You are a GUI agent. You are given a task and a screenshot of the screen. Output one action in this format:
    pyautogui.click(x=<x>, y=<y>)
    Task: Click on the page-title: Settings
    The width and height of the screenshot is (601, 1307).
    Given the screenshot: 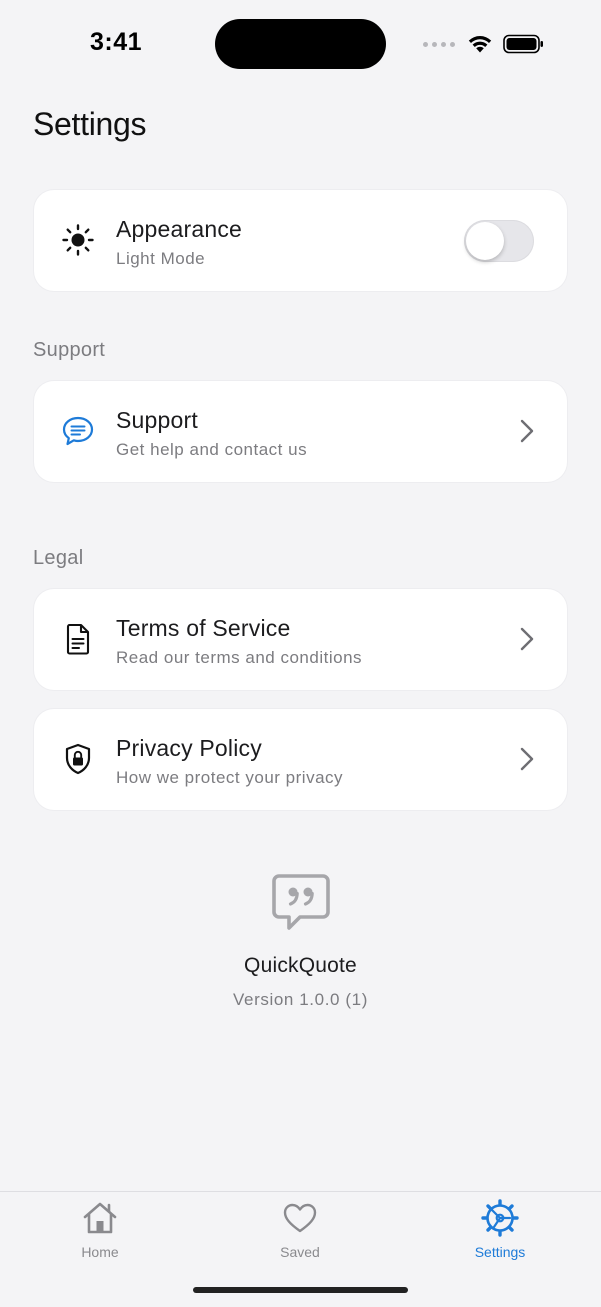 What is the action you would take?
    pyautogui.click(x=90, y=124)
    